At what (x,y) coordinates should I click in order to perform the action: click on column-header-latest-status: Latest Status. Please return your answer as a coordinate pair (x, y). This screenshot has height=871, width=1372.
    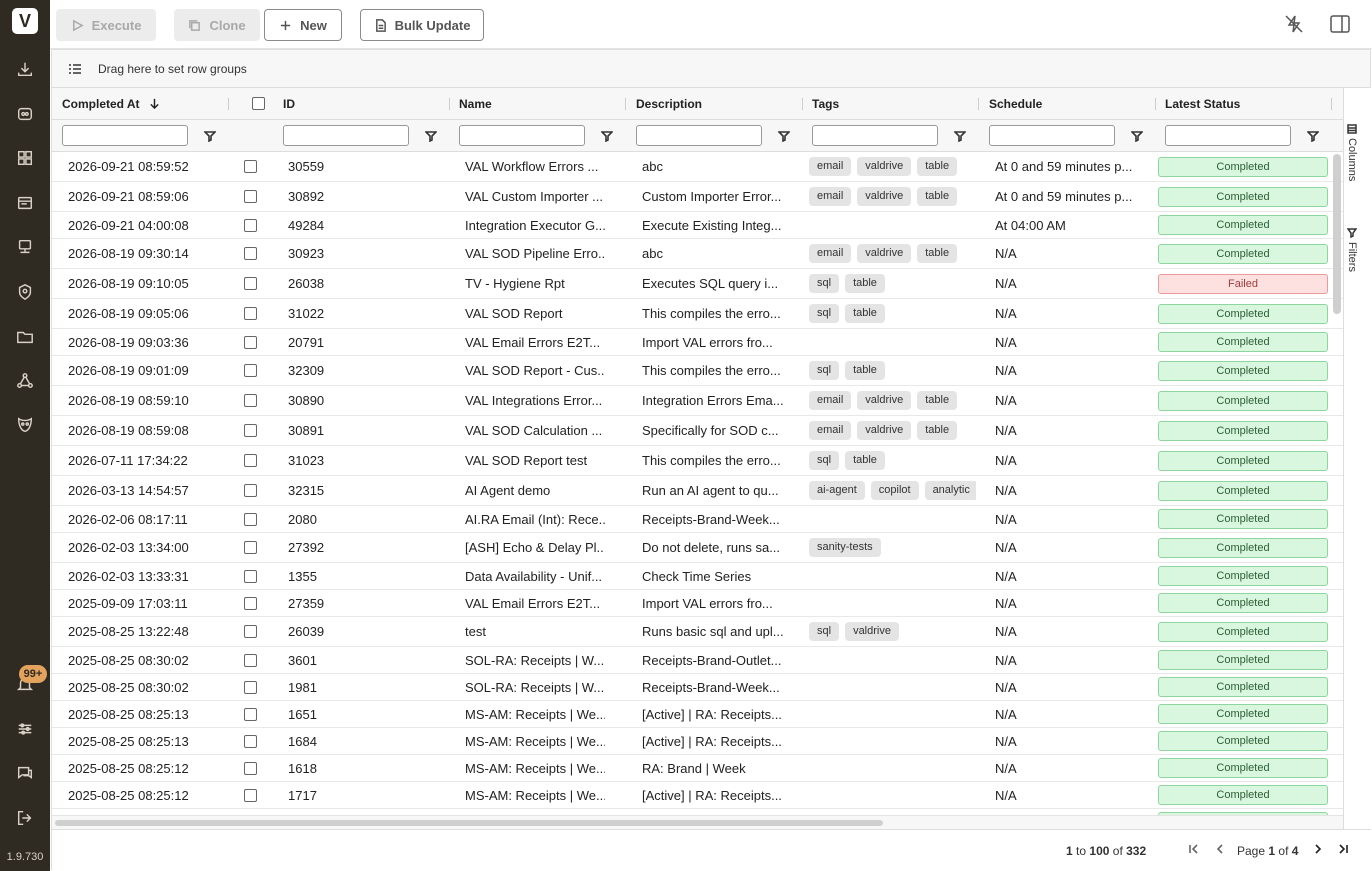
    Looking at the image, I should click on (1243, 104).